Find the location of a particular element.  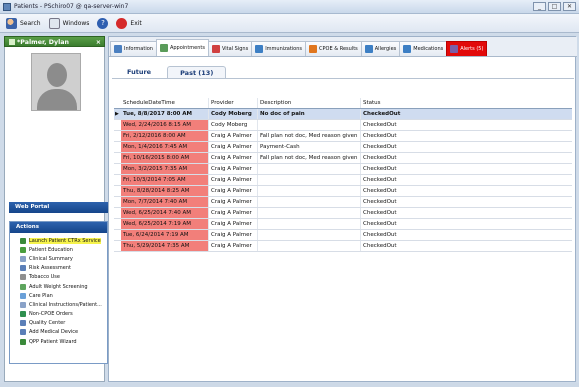

patient-tab: *Palmer, Dylan × is located at coordinates (54, 41).